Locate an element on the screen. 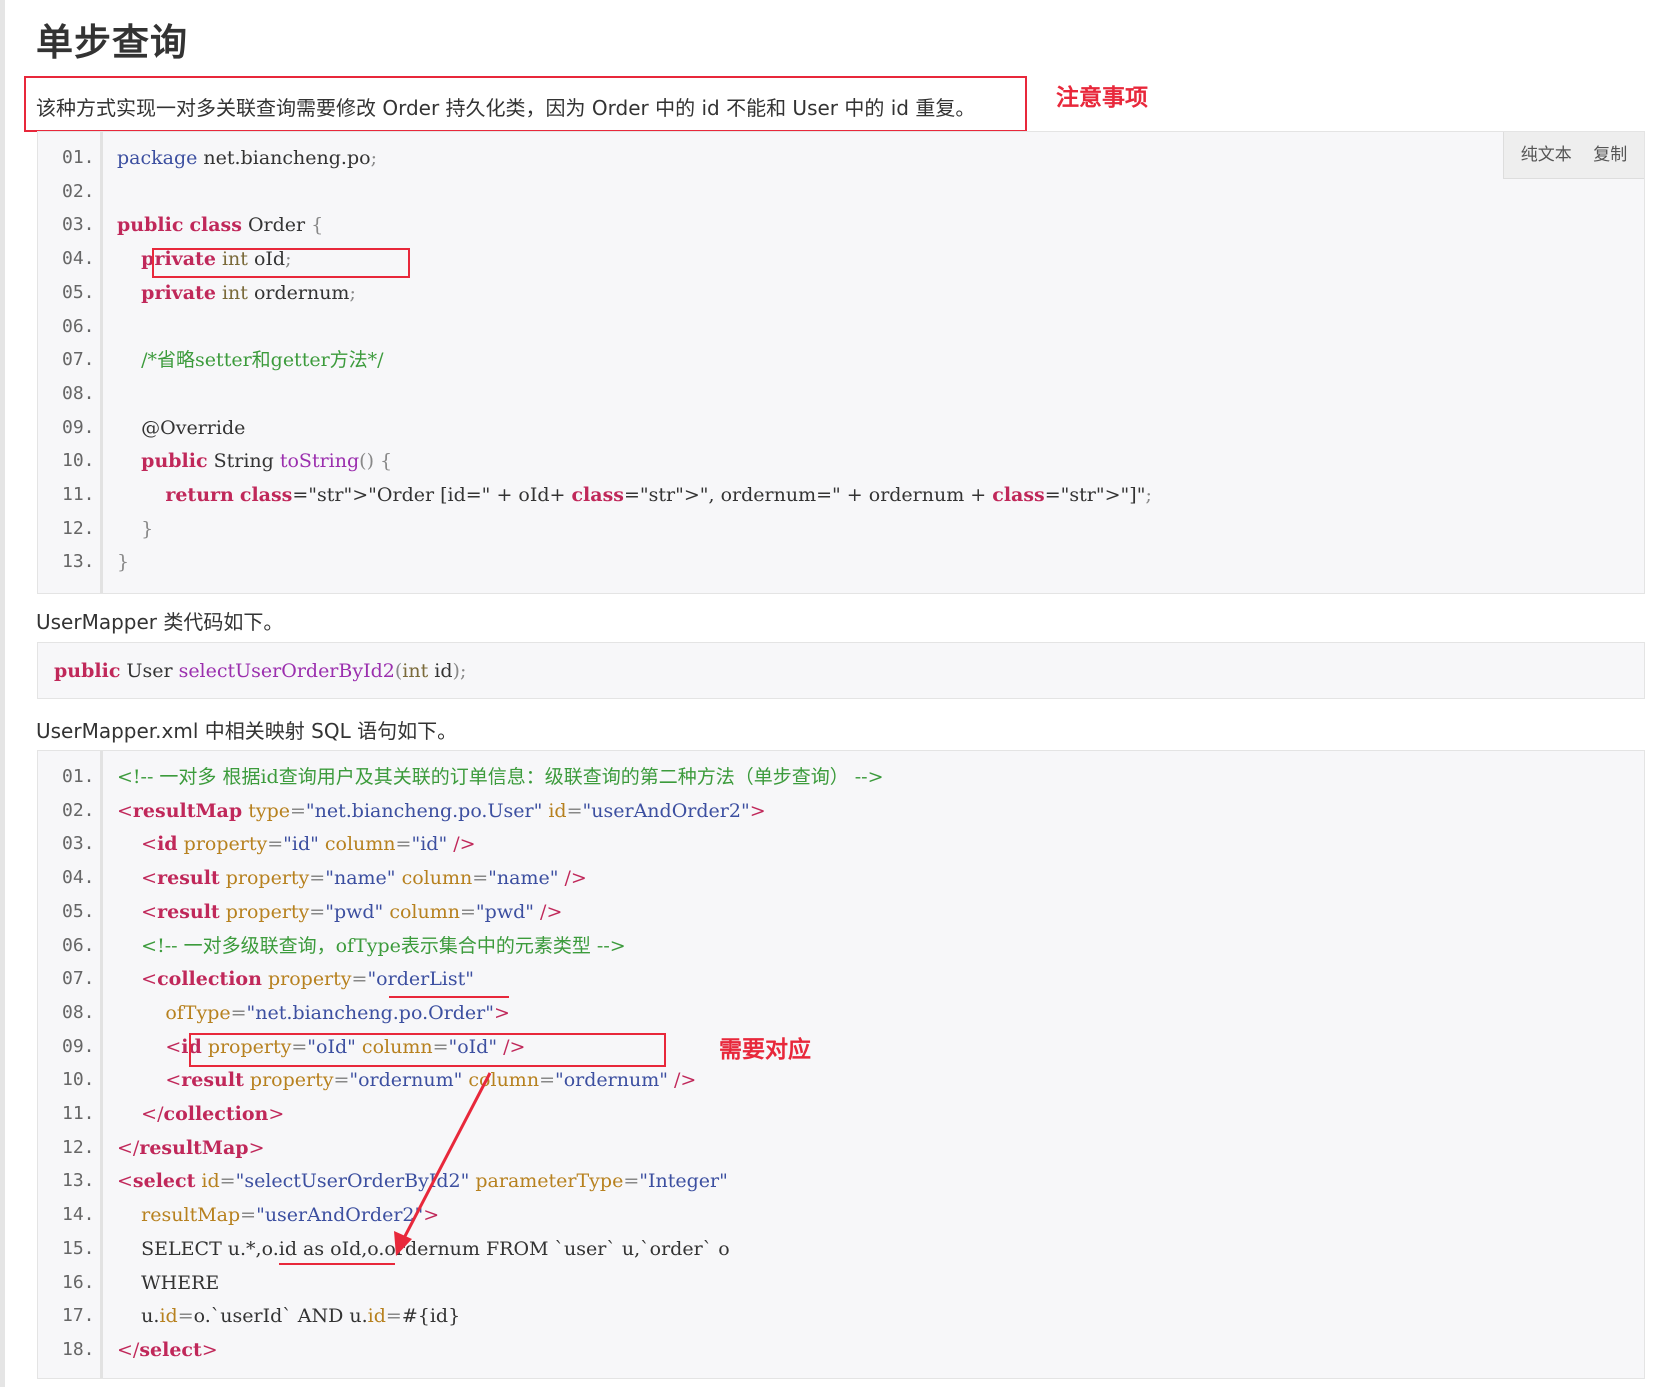 This screenshot has height=1387, width=1665. line-number: 16. is located at coordinates (78, 1282).